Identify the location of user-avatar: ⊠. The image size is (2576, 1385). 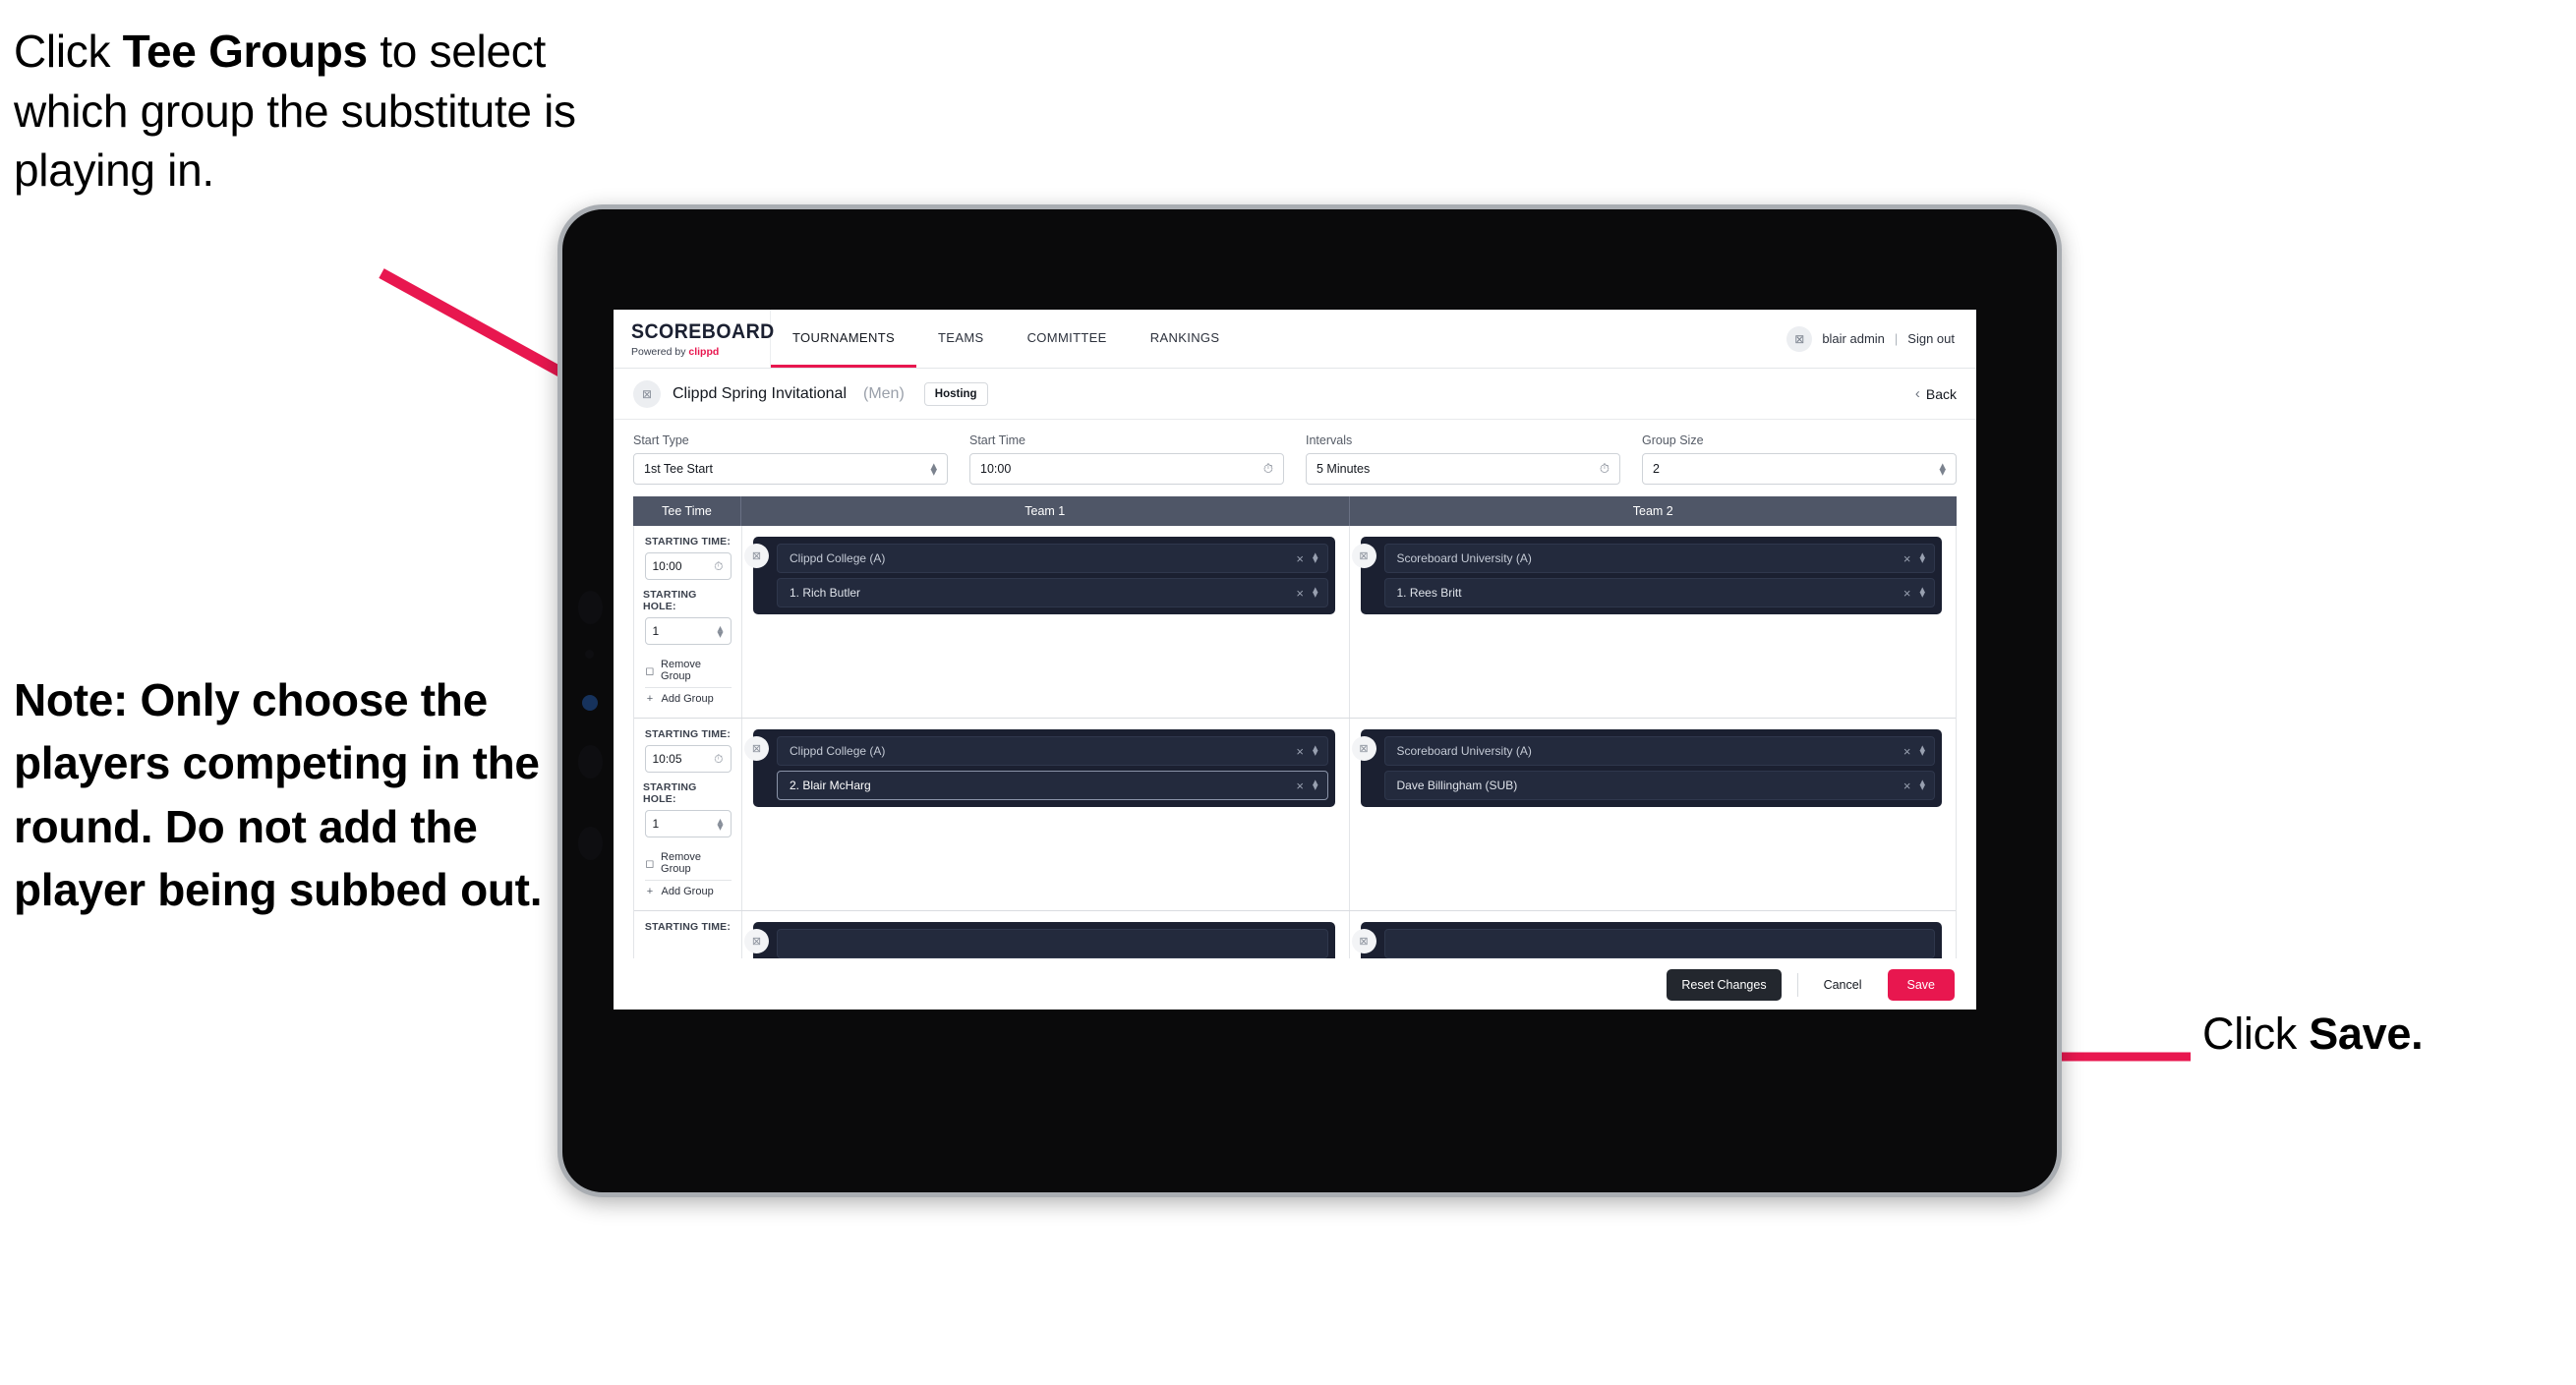
(1799, 339).